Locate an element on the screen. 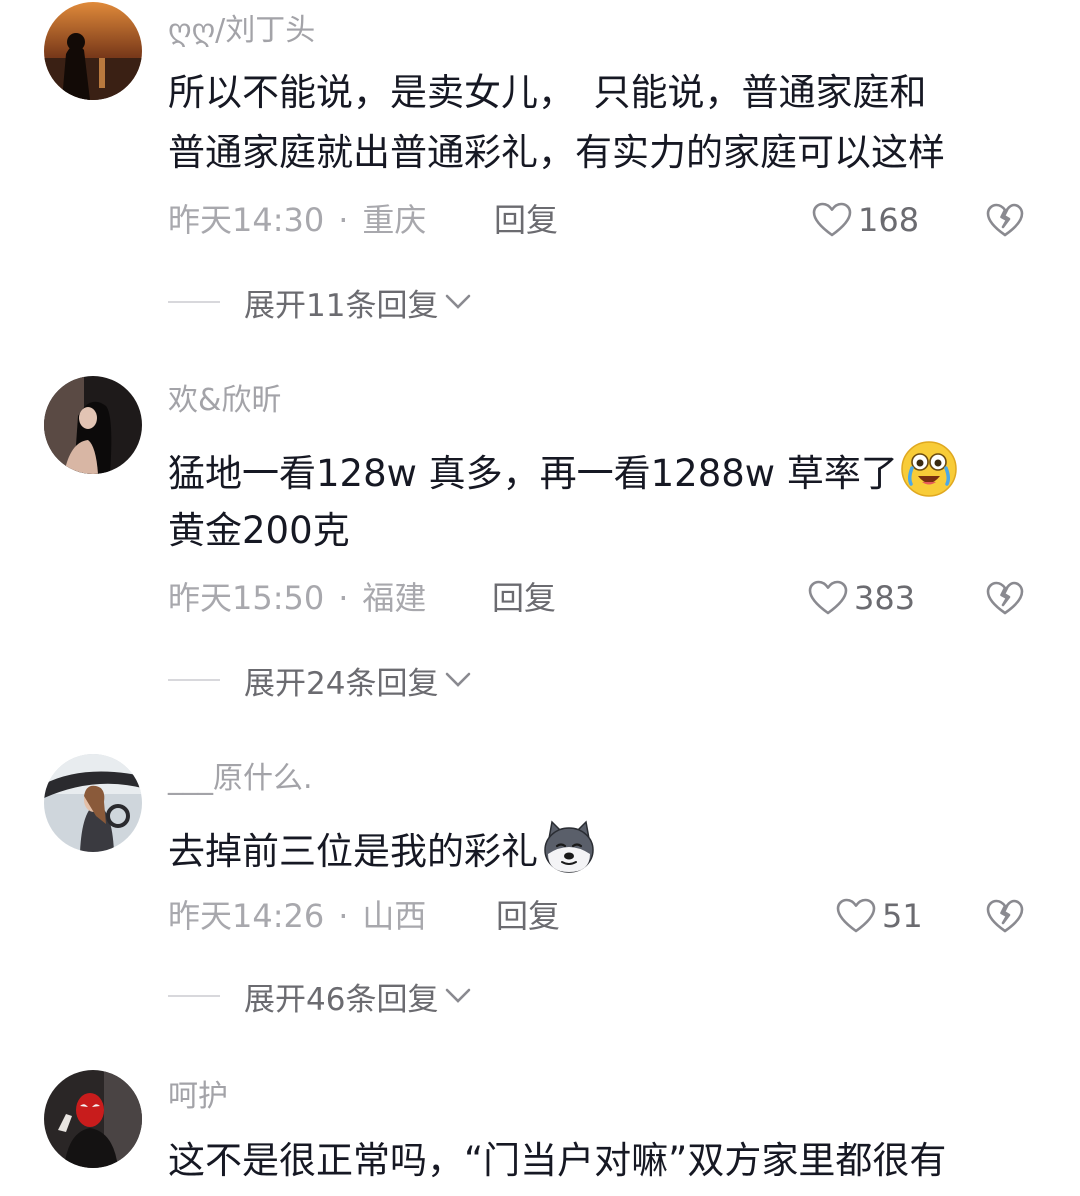 The height and width of the screenshot is (1196, 1080). expand-replies-button: 展开11条回复 is located at coordinates (320, 303).